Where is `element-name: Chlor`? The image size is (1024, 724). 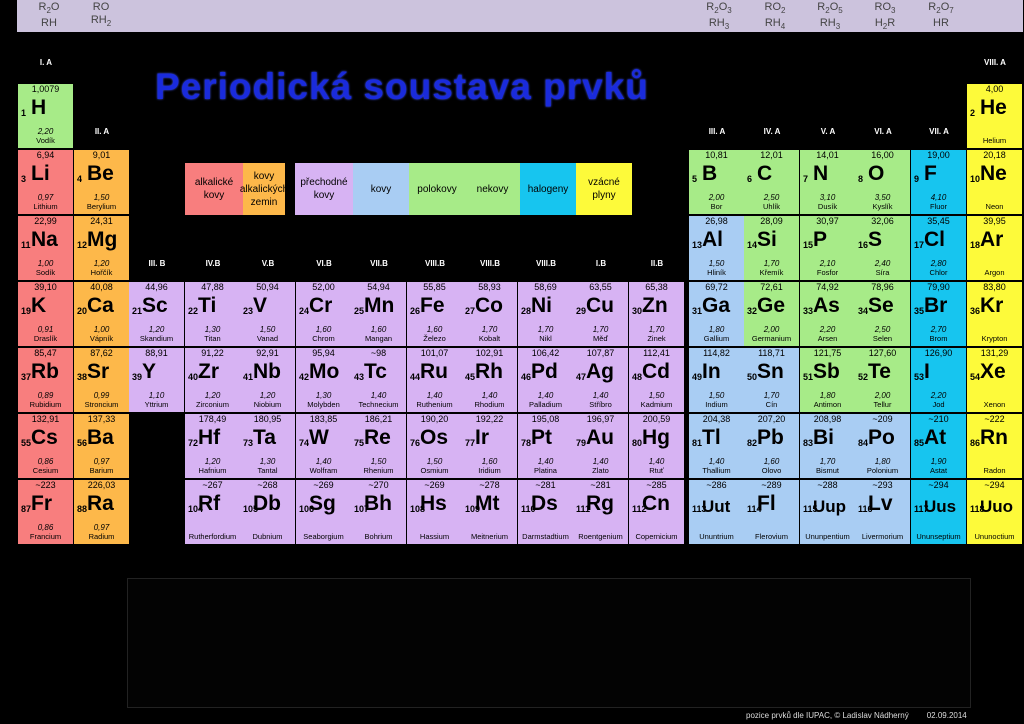 element-name: Chlor is located at coordinates (938, 272).